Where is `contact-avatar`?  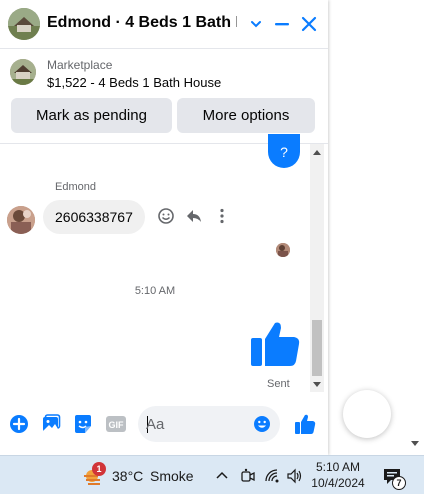 contact-avatar is located at coordinates (24, 24).